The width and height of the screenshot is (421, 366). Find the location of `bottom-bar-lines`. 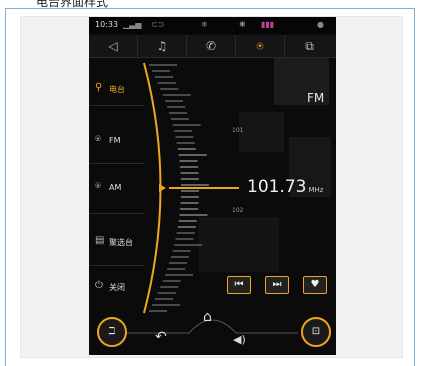

bottom-bar-lines is located at coordinates (212, 326).